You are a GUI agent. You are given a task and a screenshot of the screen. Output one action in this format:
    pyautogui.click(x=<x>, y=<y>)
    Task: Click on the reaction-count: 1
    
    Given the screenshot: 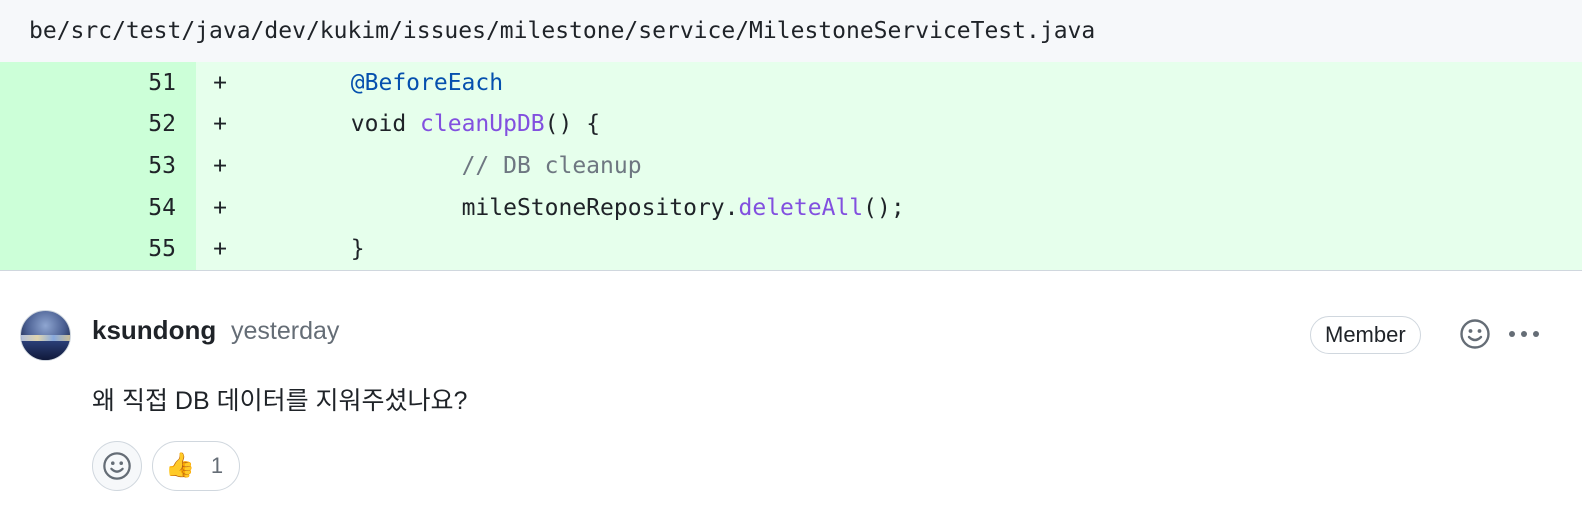 What is the action you would take?
    pyautogui.click(x=217, y=465)
    